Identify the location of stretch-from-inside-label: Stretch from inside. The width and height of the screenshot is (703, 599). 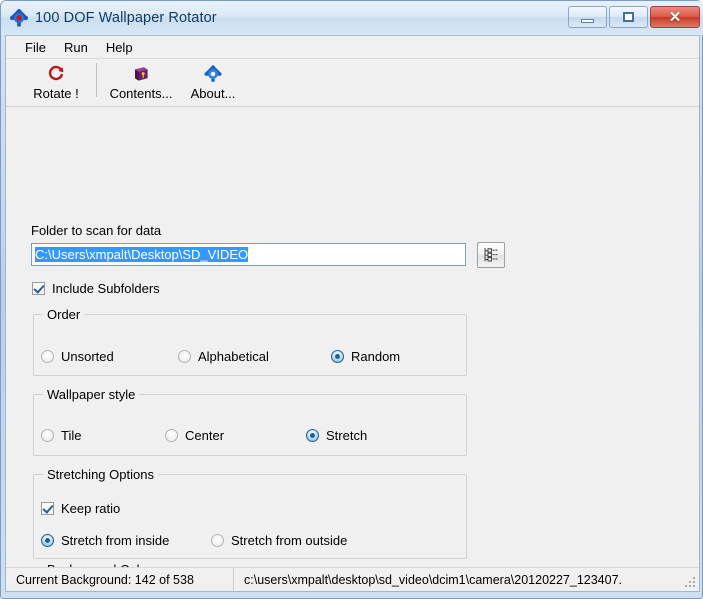
(115, 540).